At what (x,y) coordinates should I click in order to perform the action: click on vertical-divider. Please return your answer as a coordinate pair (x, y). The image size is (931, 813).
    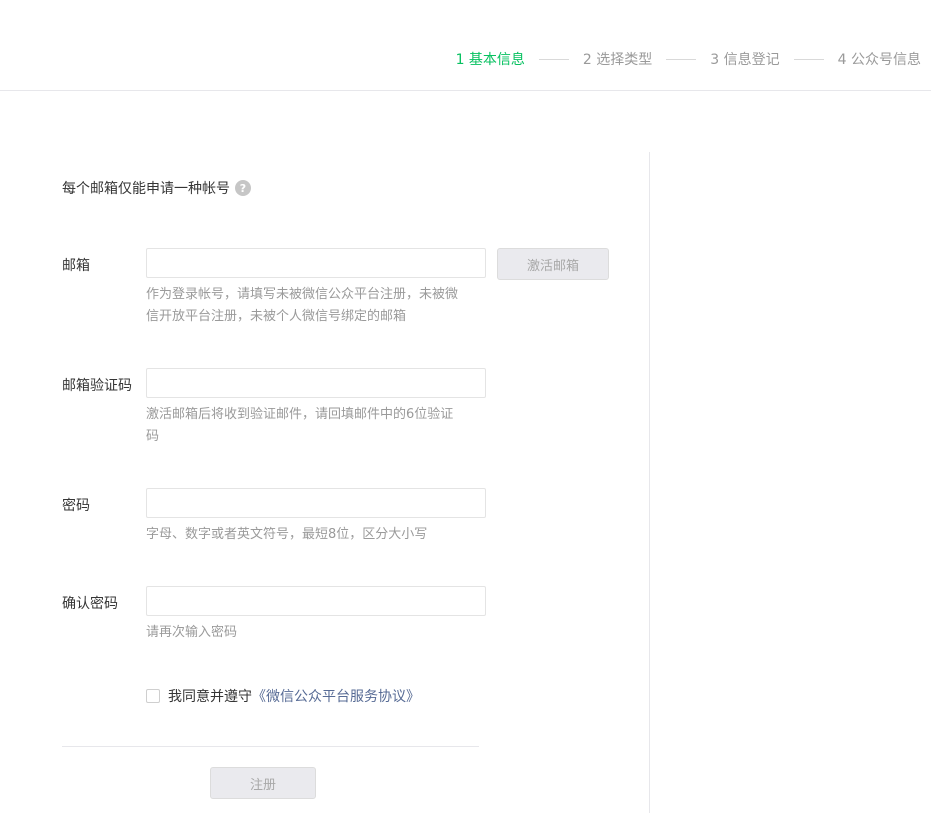
    Looking at the image, I should click on (649, 482).